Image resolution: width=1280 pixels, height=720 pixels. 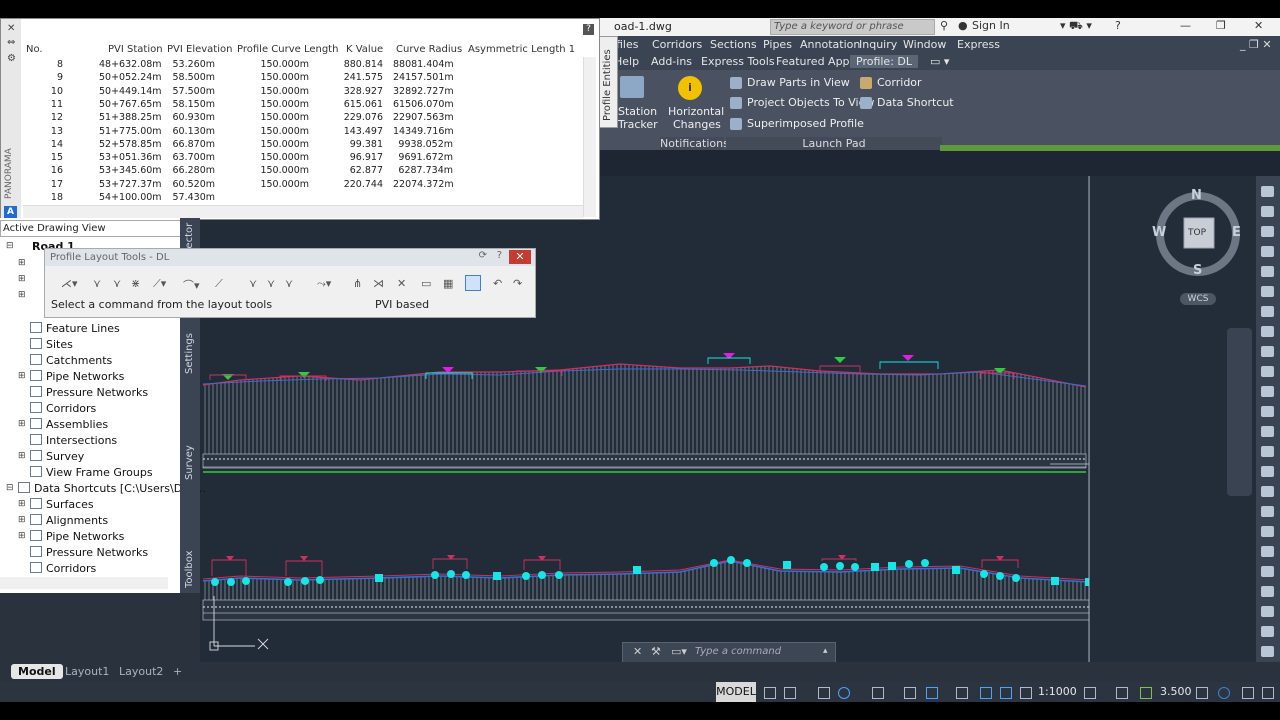 What do you see at coordinates (353, 64) in the screenshot?
I see `table-cell: 880.814` at bounding box center [353, 64].